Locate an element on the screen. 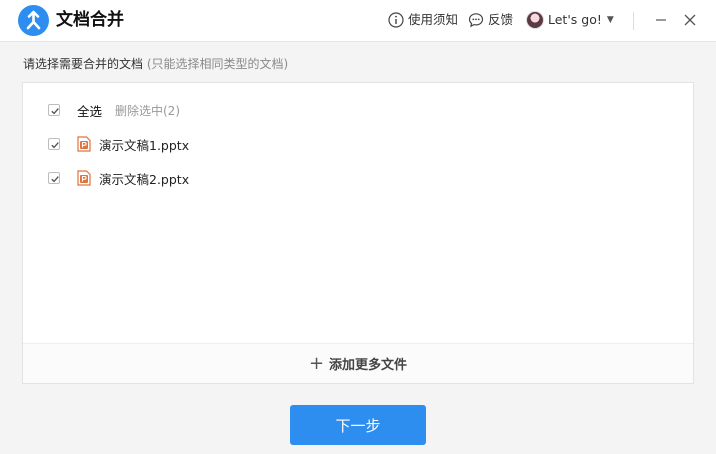  close-button is located at coordinates (690, 20).